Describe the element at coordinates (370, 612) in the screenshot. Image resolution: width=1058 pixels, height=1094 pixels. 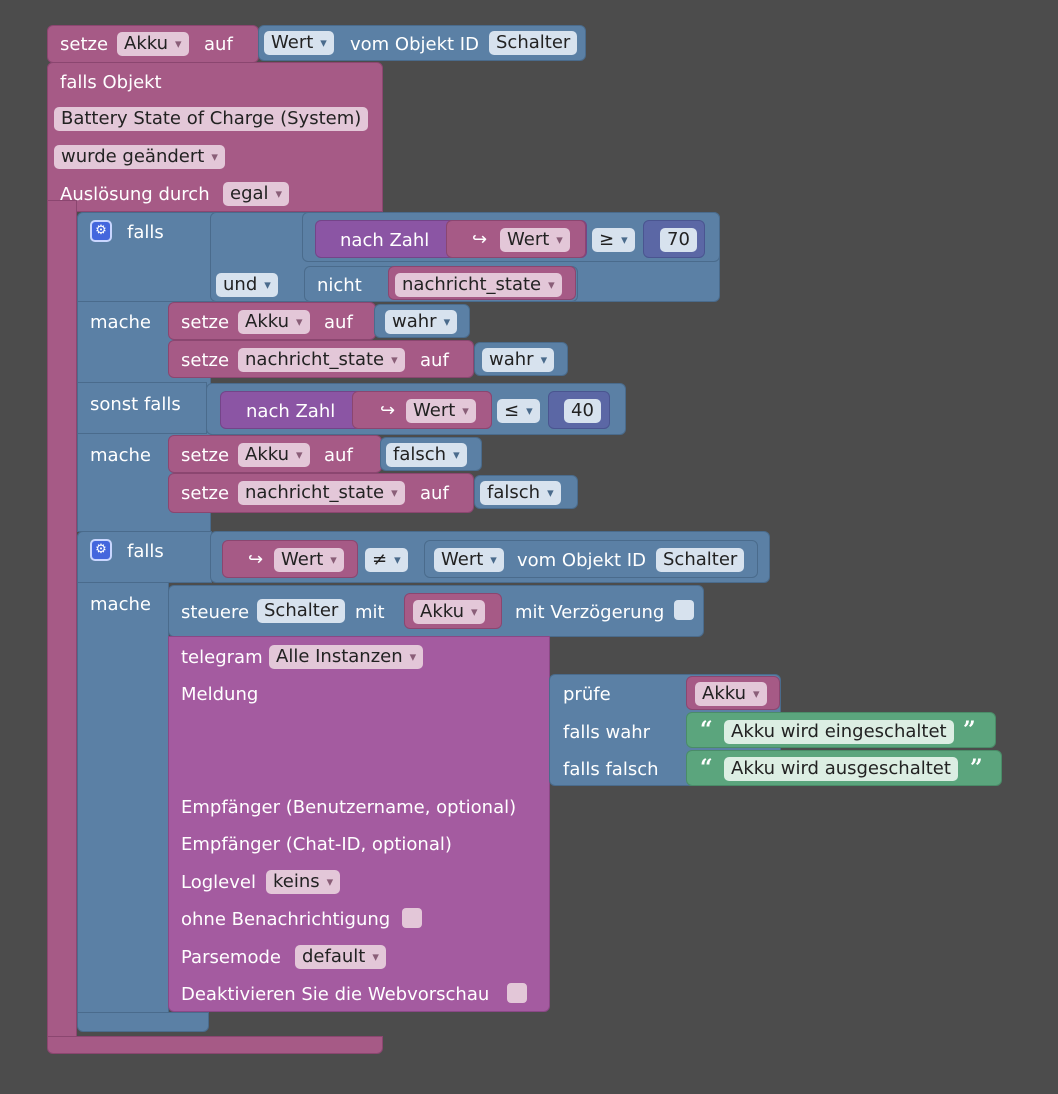
I see `mit-label: mit` at that location.